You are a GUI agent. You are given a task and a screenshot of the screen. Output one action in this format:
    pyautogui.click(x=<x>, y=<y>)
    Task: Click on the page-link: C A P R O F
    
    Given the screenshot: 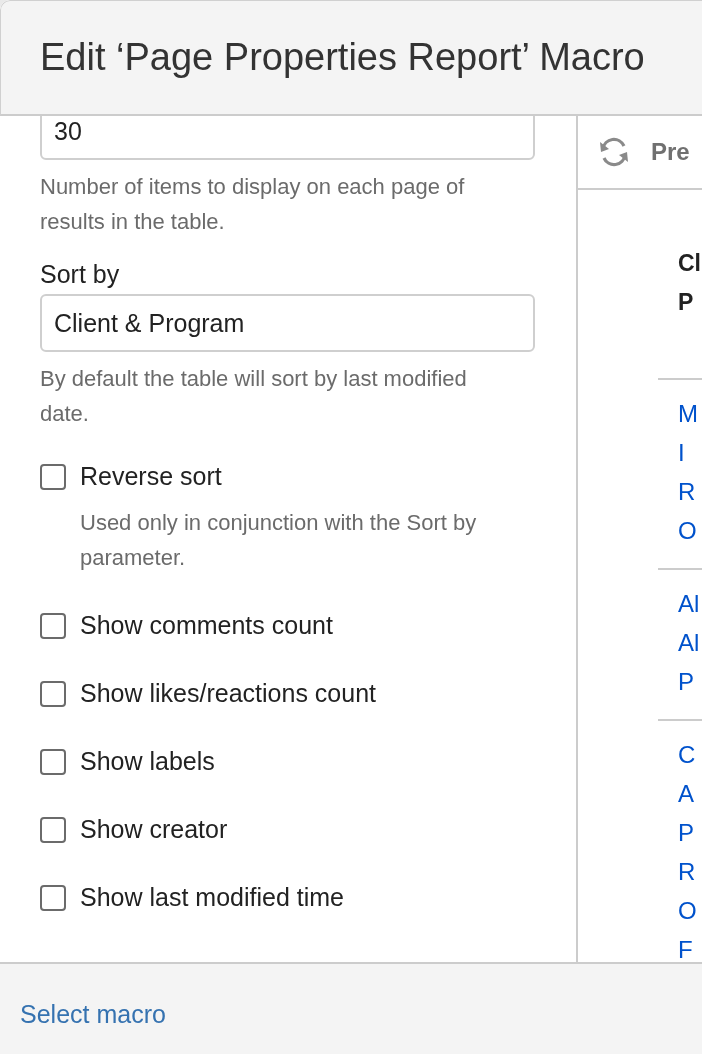 What is the action you would take?
    pyautogui.click(x=687, y=848)
    